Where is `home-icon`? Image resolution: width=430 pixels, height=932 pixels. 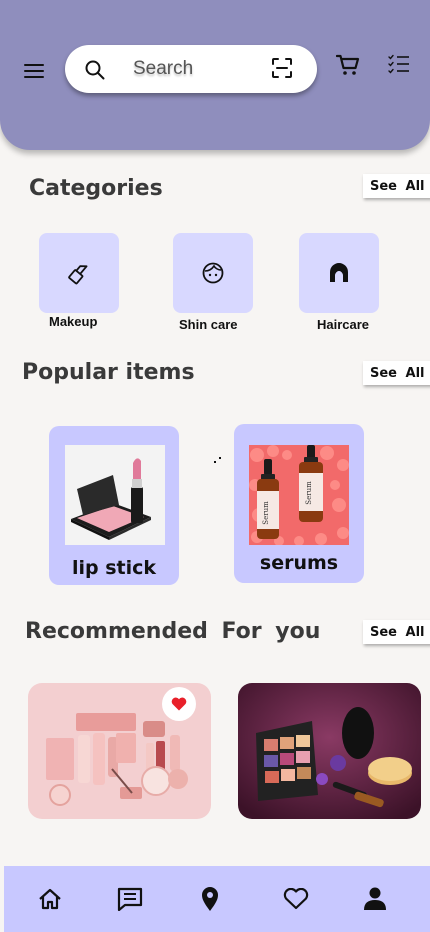
home-icon is located at coordinates (50, 899).